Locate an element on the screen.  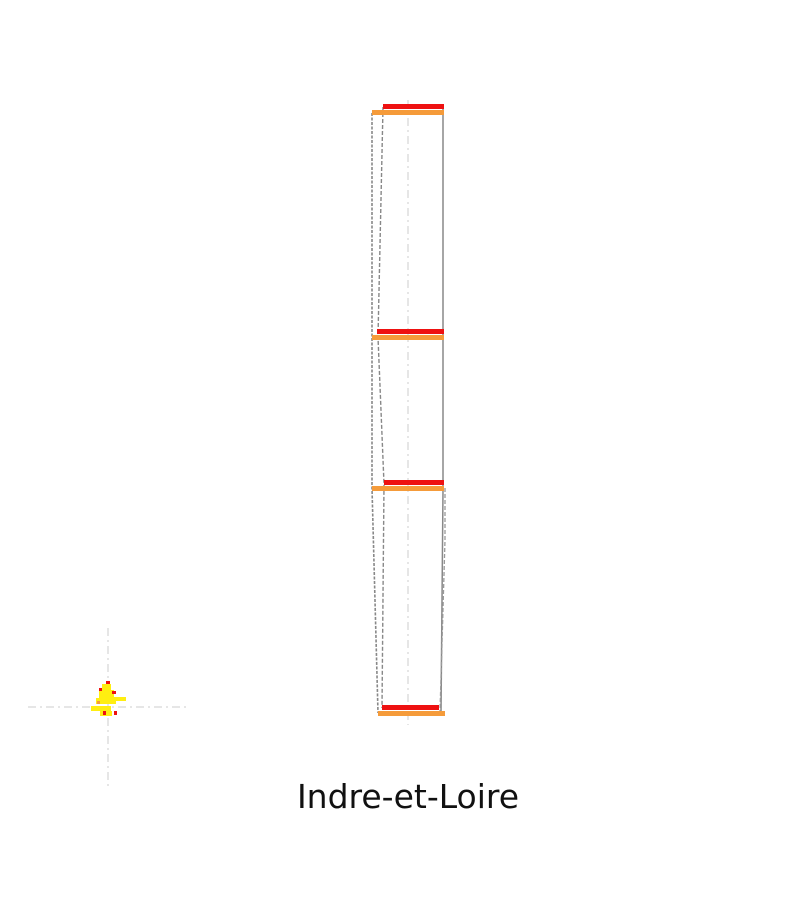
region-shape is located at coordinates (108, 698).